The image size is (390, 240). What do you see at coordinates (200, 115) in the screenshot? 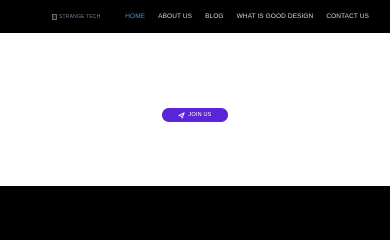
I see `join-us-label: JOIN US` at bounding box center [200, 115].